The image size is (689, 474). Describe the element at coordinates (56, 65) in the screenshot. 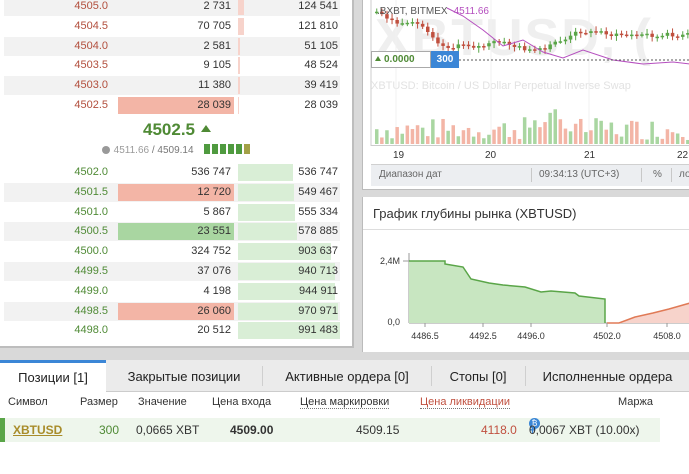

I see `ask-price: 4503.5` at that location.